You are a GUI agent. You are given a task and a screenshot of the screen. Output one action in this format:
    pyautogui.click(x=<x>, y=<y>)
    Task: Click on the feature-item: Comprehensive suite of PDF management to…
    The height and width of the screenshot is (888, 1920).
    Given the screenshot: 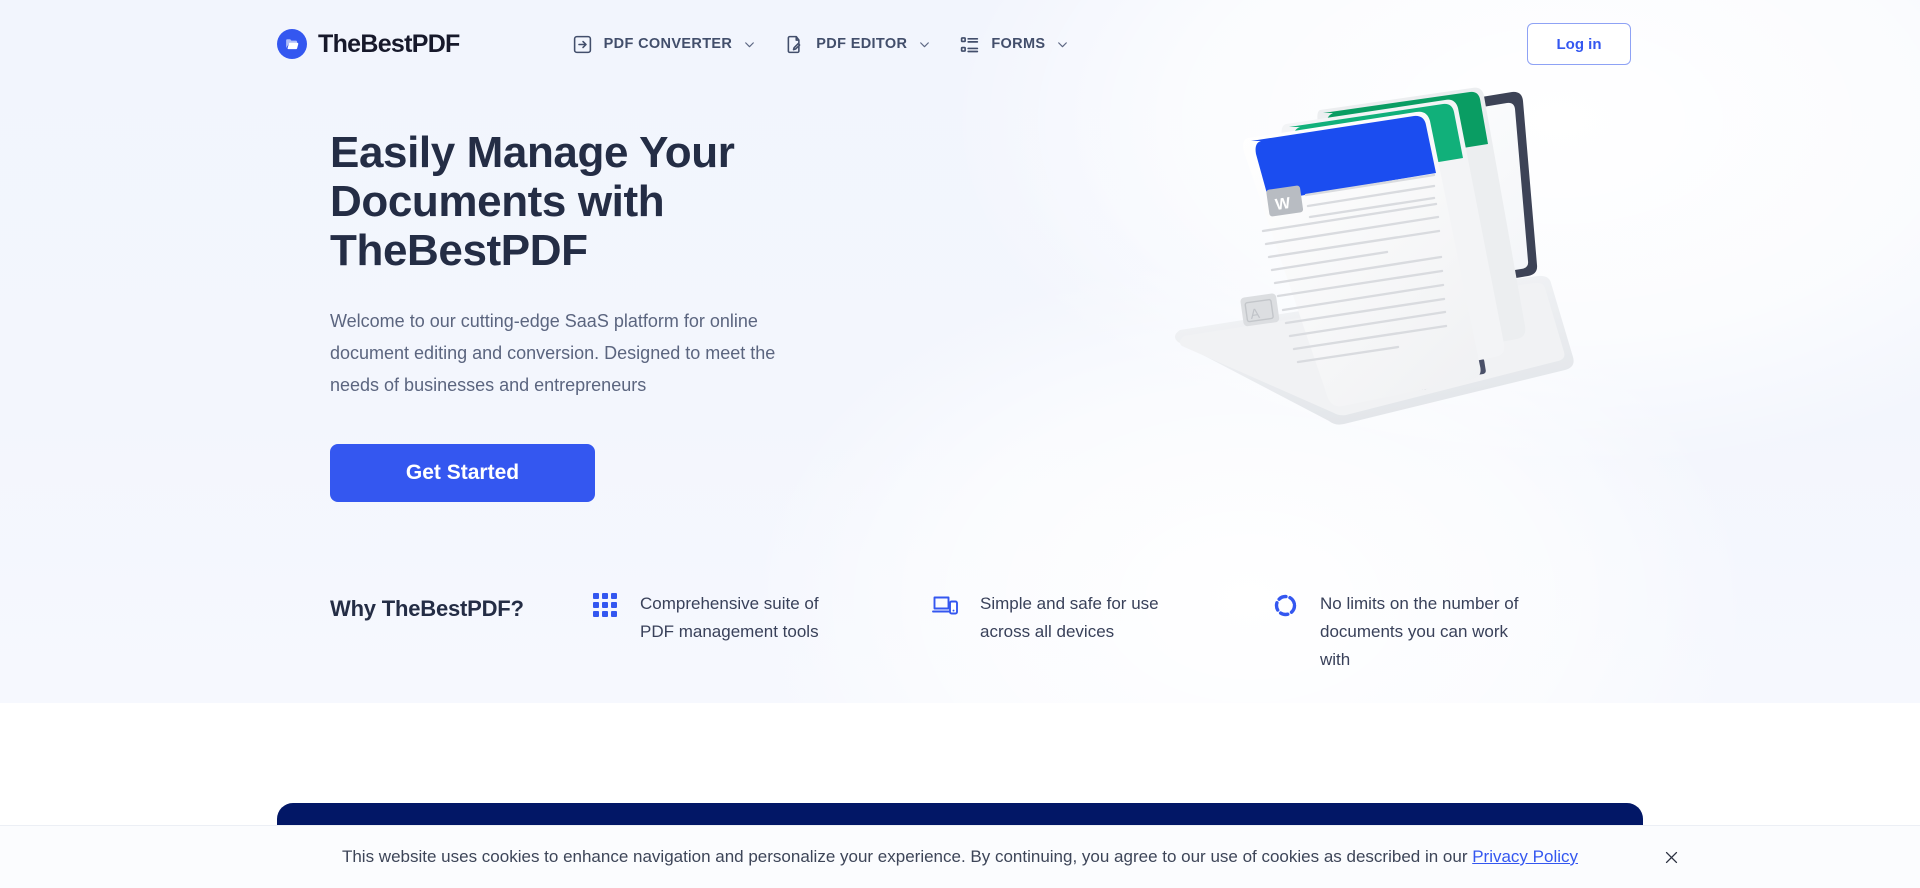 What is the action you would take?
    pyautogui.click(x=717, y=618)
    